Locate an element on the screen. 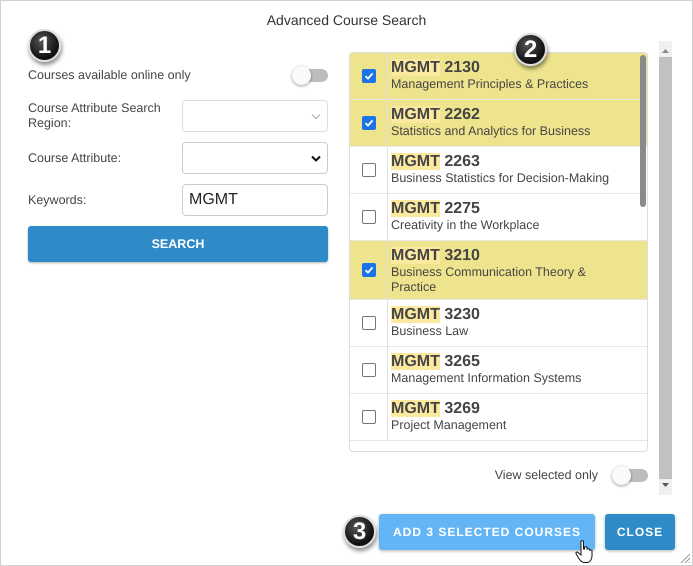  course-row: MGMT 2262 Statistics and Analytics for Business is located at coordinates (498, 123).